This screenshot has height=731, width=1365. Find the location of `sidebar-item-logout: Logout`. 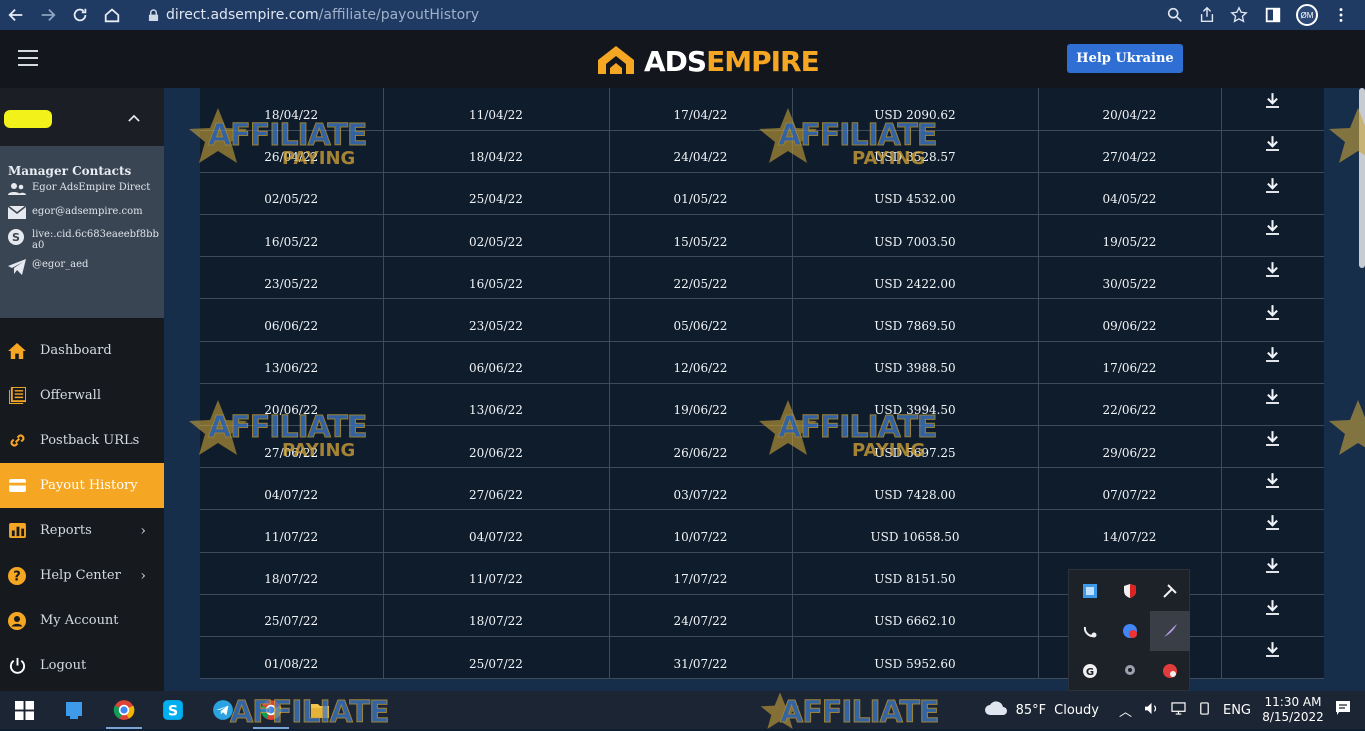

sidebar-item-logout: Logout is located at coordinates (82, 665).